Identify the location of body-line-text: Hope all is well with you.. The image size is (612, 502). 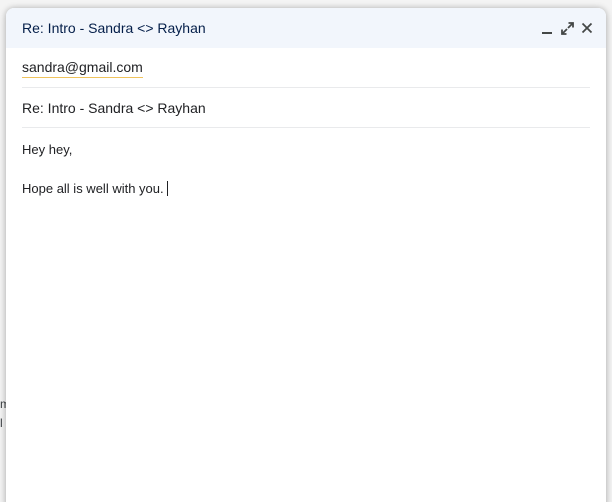
(93, 188).